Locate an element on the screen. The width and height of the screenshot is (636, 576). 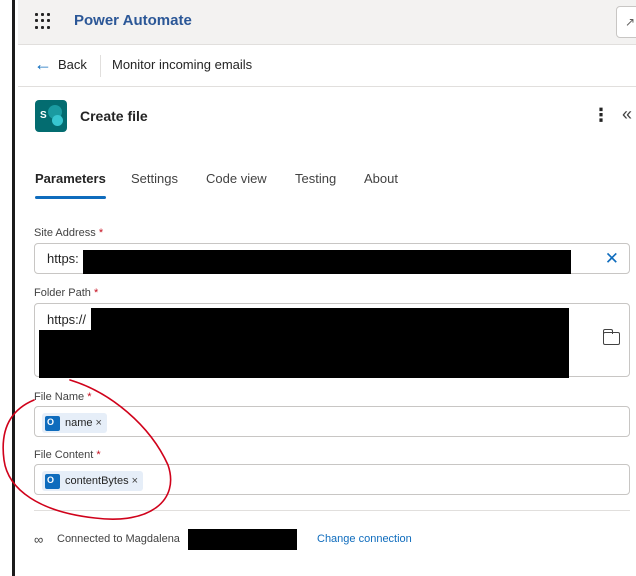
link-icon: ∞ is located at coordinates (39, 539).